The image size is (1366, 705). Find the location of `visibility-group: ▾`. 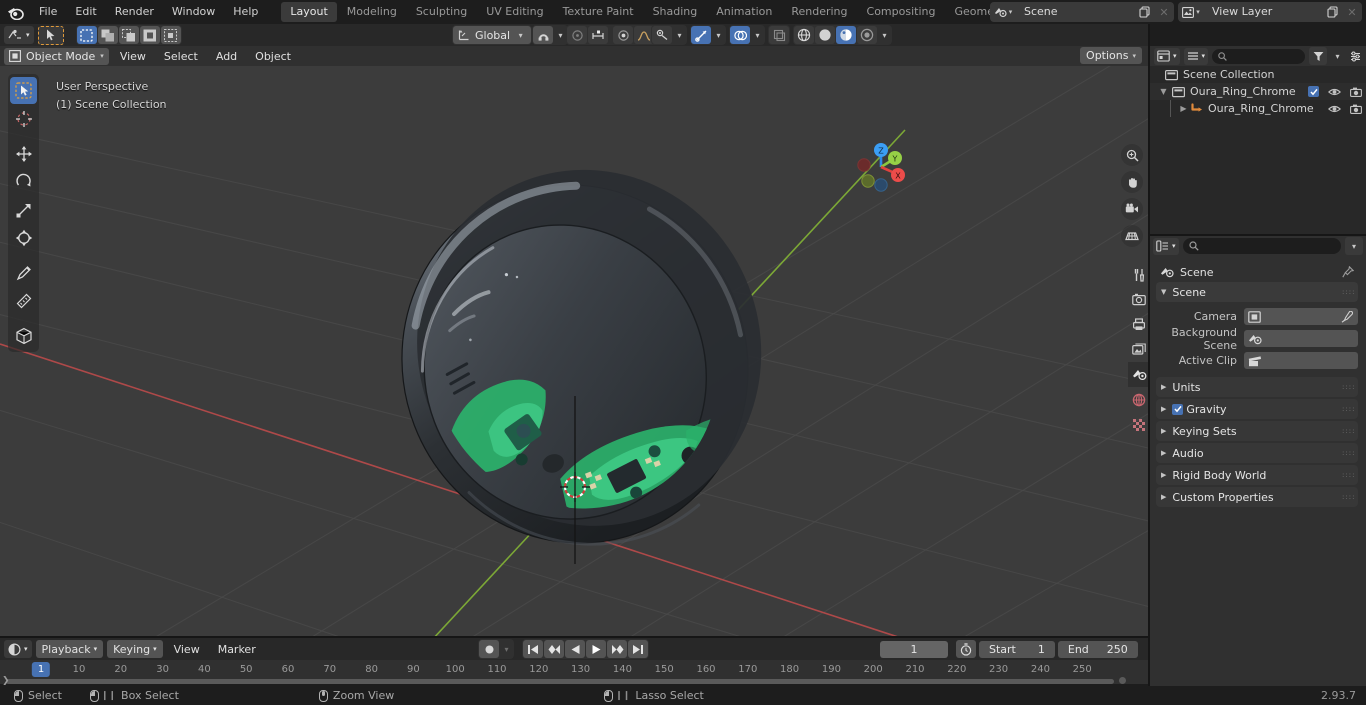

visibility-group: ▾ is located at coordinates (669, 35).